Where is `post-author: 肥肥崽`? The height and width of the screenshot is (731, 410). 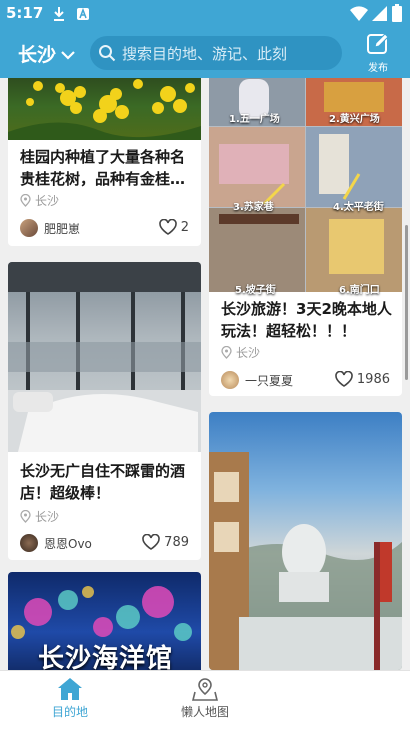
post-author: 肥肥崽 is located at coordinates (50, 228).